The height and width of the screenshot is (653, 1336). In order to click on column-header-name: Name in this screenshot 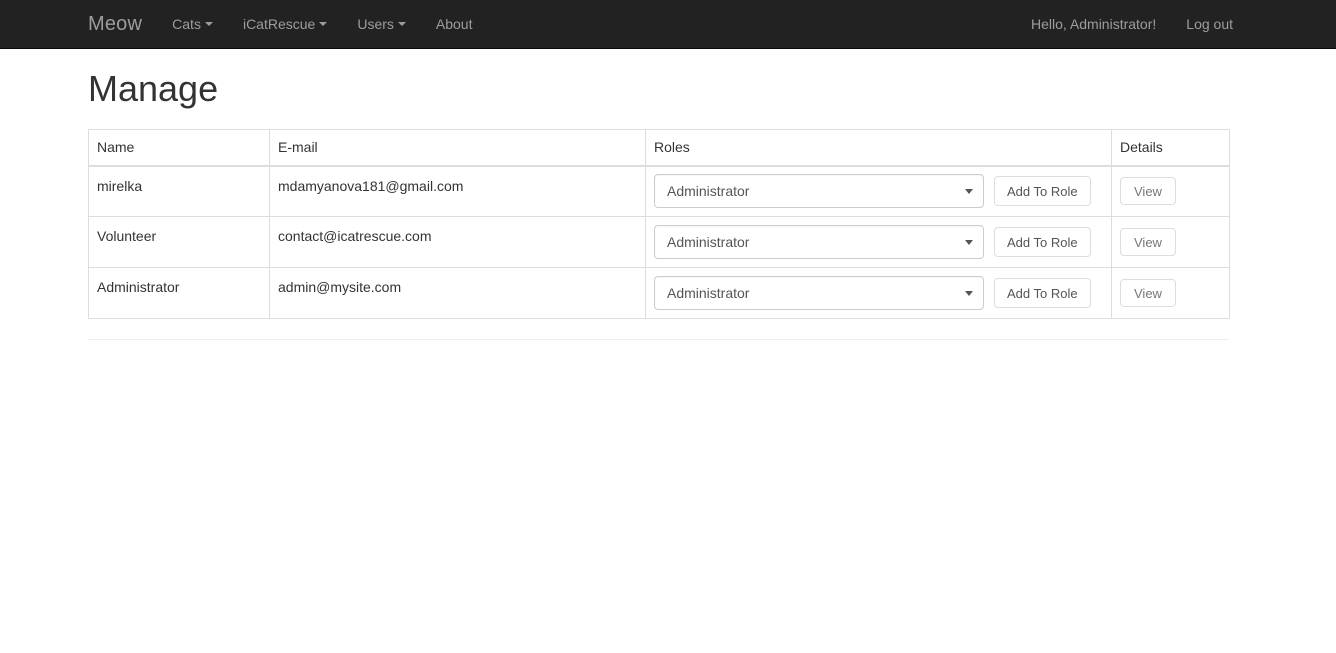, I will do `click(179, 147)`.